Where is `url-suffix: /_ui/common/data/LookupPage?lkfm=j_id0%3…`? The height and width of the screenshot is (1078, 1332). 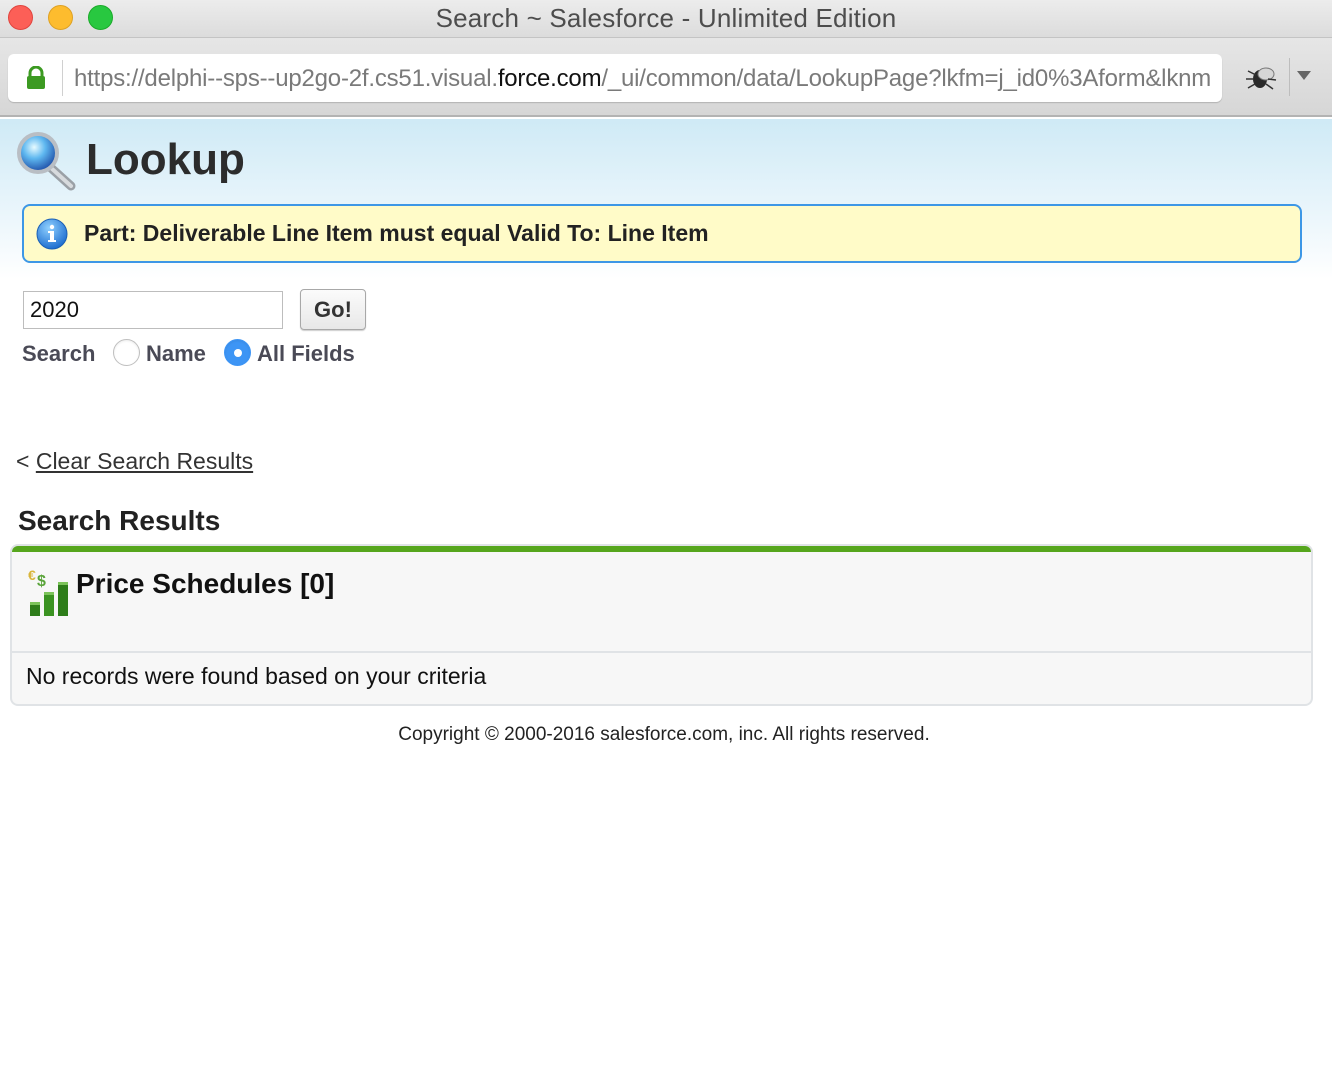 url-suffix: /_ui/common/data/LookupPage?lkfm=j_id0%3… is located at coordinates (906, 78).